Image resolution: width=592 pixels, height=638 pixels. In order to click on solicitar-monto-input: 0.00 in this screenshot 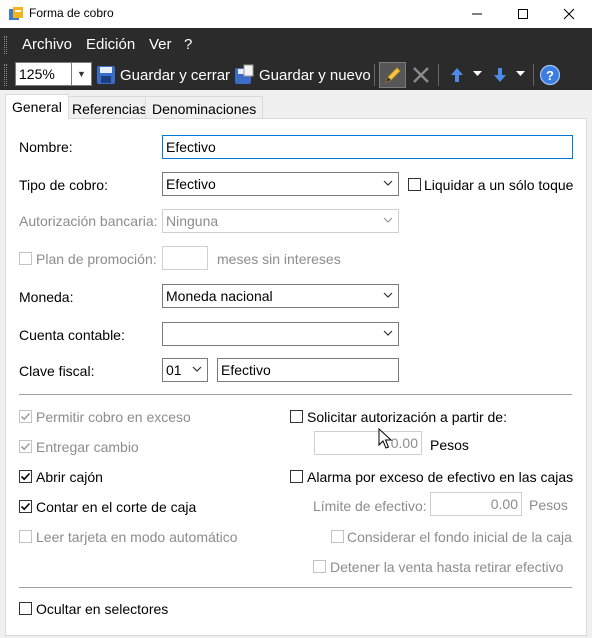, I will do `click(368, 443)`.